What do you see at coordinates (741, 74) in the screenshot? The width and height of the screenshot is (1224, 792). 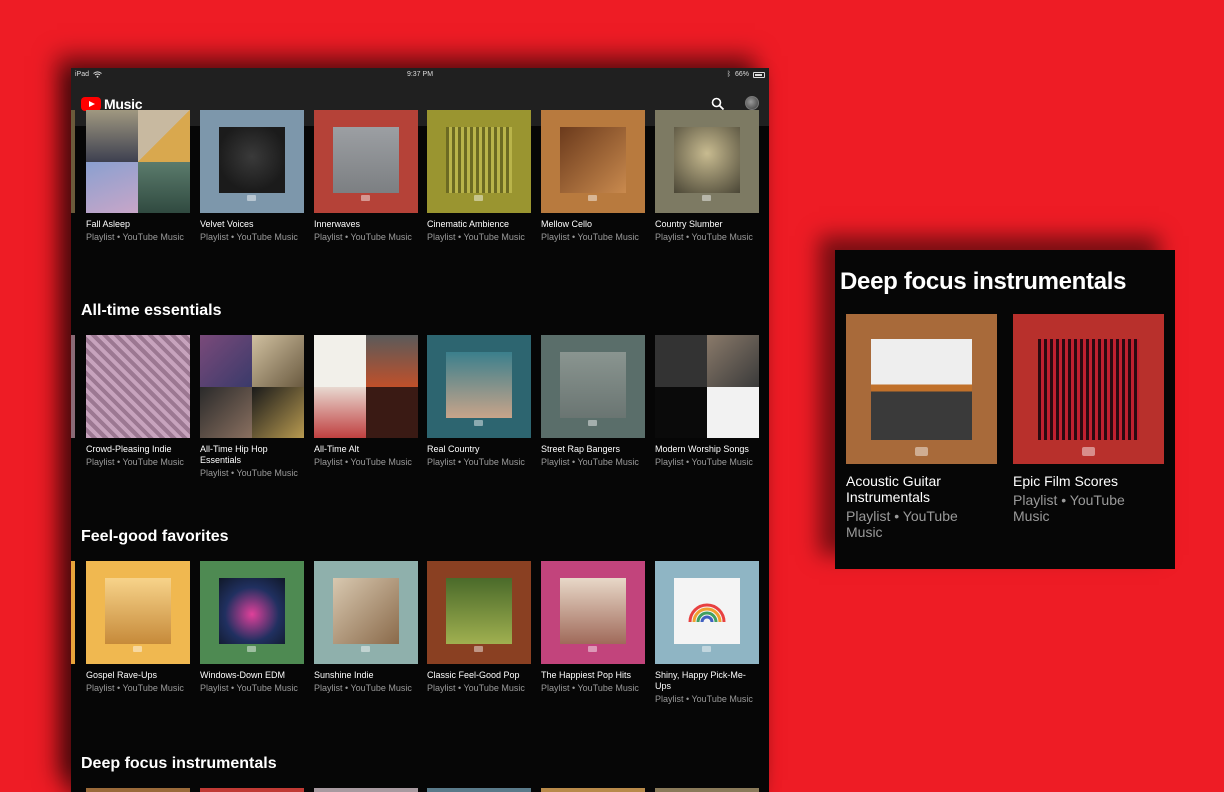 I see `battery-percent: 66%` at bounding box center [741, 74].